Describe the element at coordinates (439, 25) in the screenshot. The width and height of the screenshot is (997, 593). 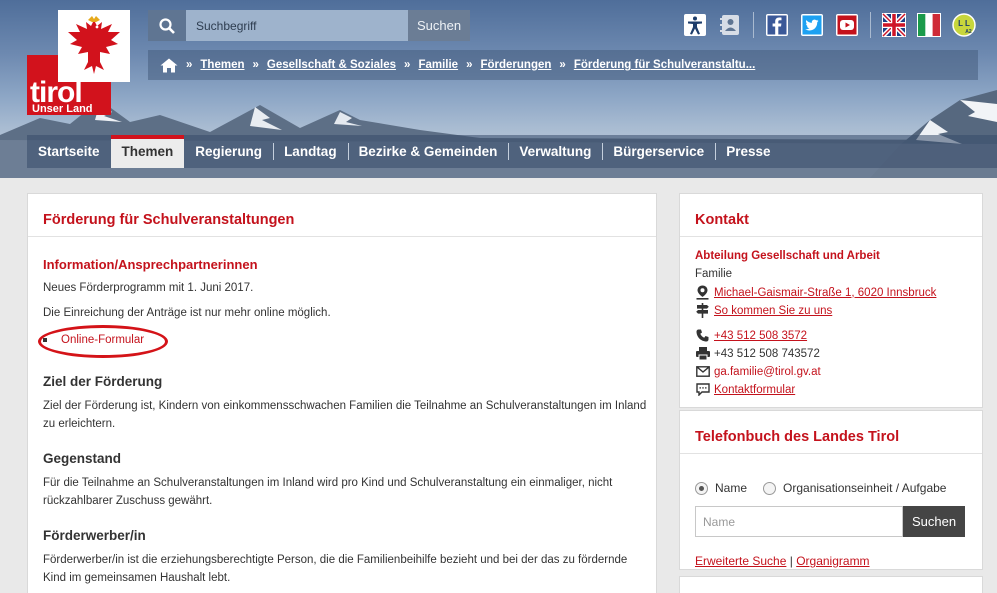
I see `search-button: Suchen` at that location.